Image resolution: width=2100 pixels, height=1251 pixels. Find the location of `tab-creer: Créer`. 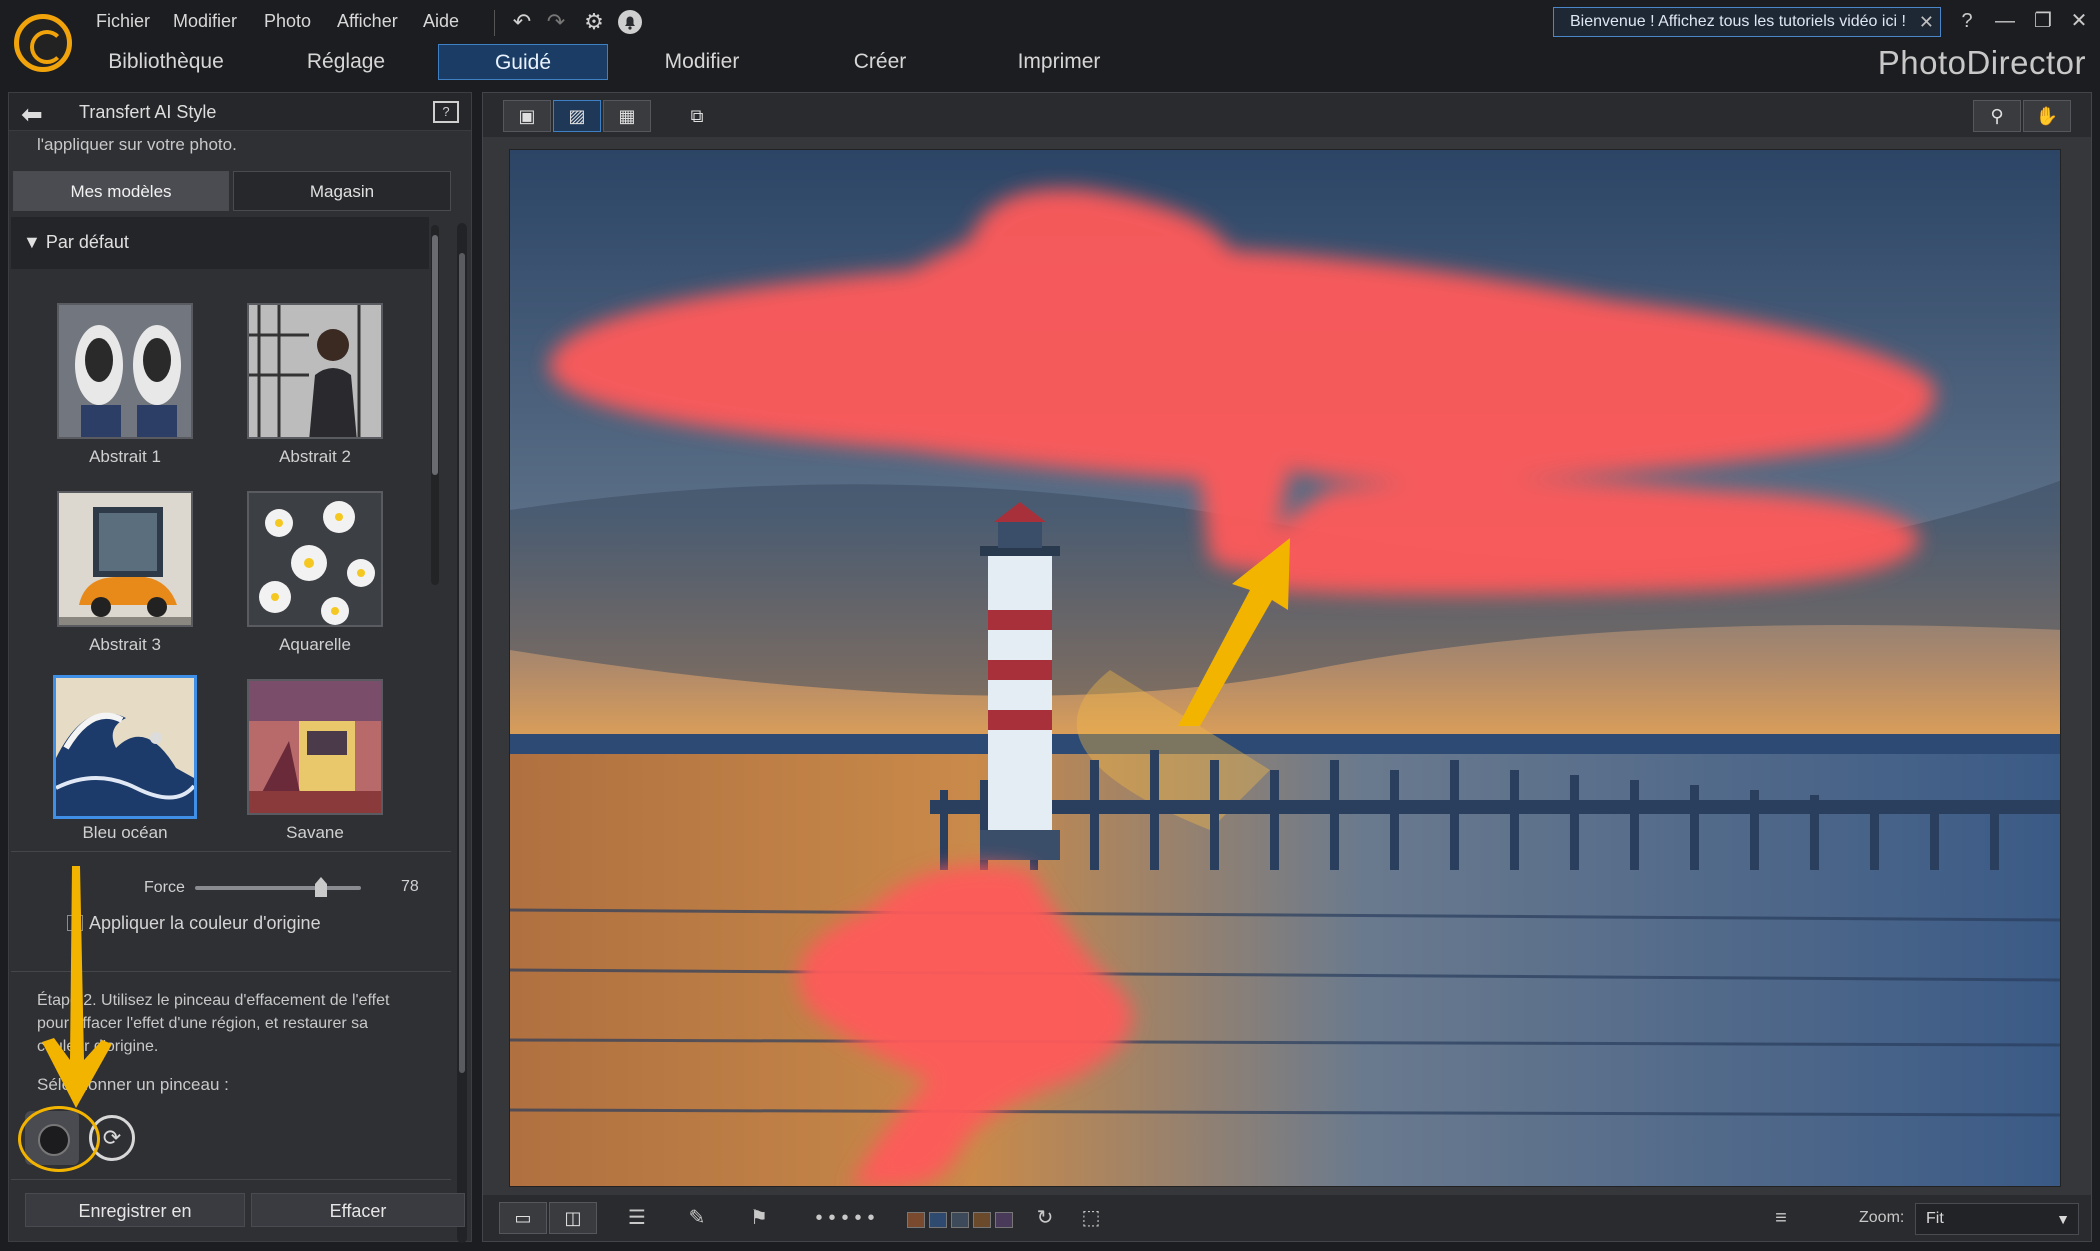

tab-creer: Créer is located at coordinates (880, 62).